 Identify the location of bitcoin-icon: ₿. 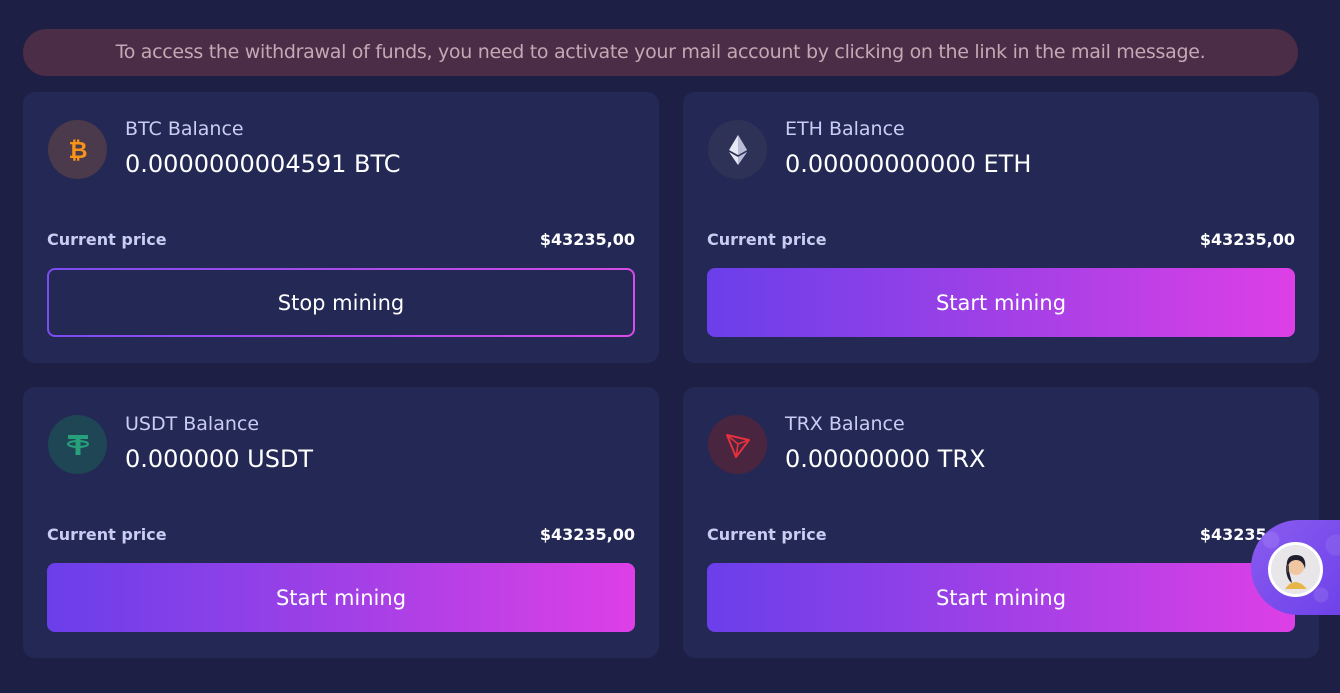
(77, 149).